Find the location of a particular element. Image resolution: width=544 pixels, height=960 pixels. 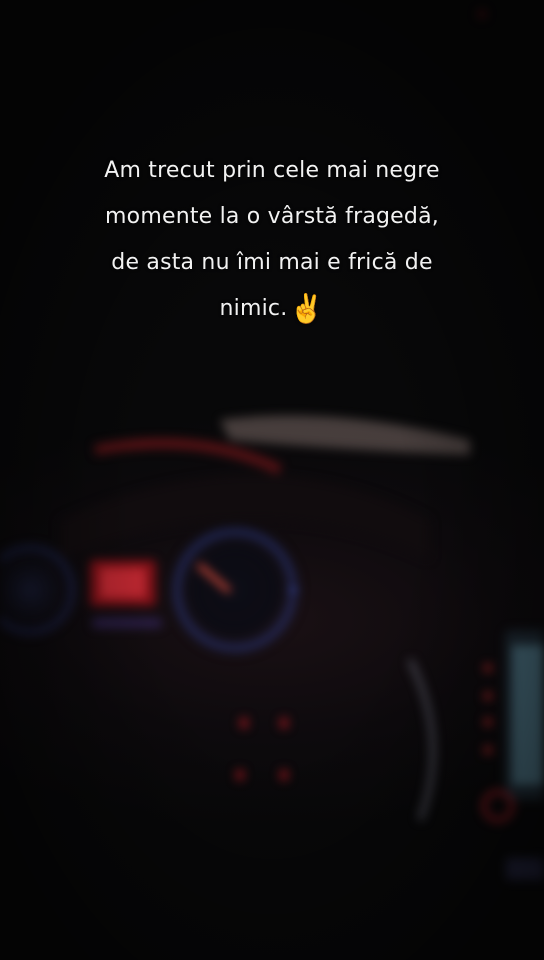

center-indicators is located at coordinates (262, 749).